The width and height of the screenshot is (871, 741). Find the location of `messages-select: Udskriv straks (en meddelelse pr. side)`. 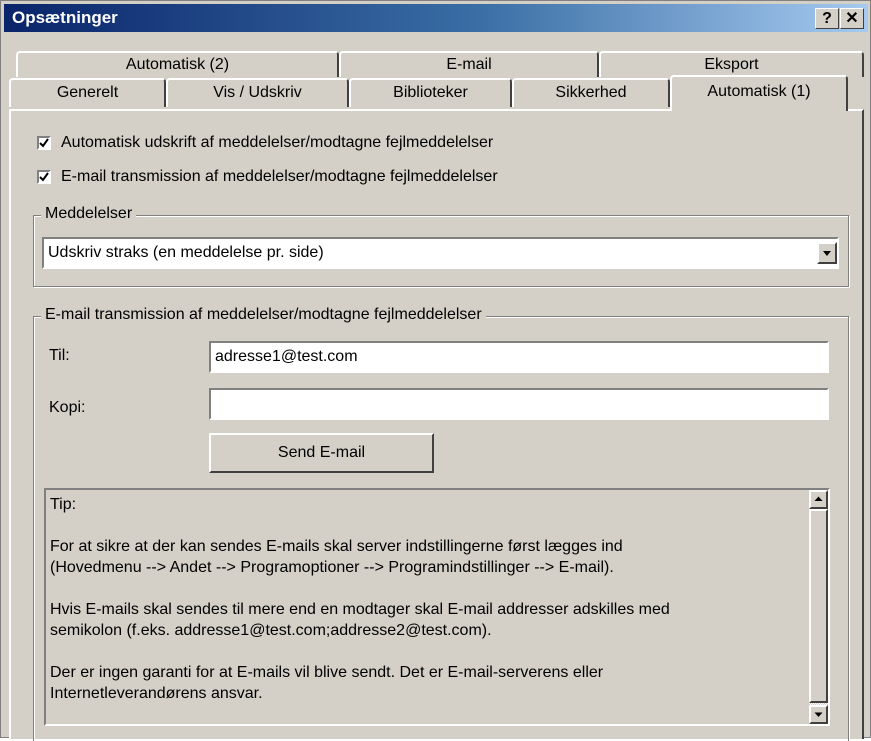

messages-select: Udskriv straks (en meddelelse pr. side) is located at coordinates (440, 253).